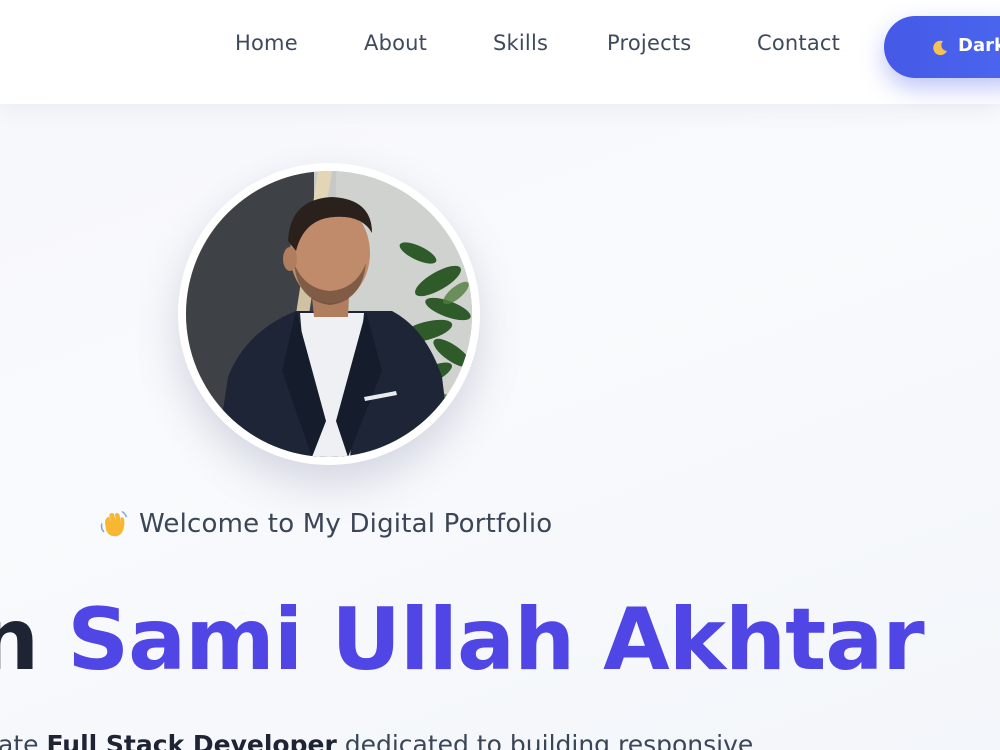  What do you see at coordinates (266, 43) in the screenshot?
I see `nav-link-home: Home` at bounding box center [266, 43].